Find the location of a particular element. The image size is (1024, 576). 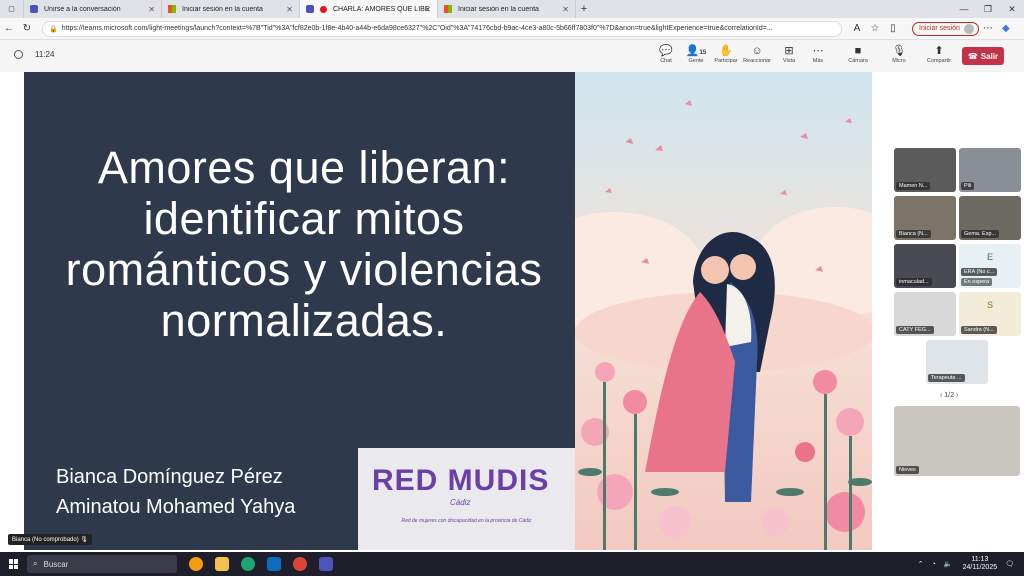

participant-name: Pili is located at coordinates (968, 186).